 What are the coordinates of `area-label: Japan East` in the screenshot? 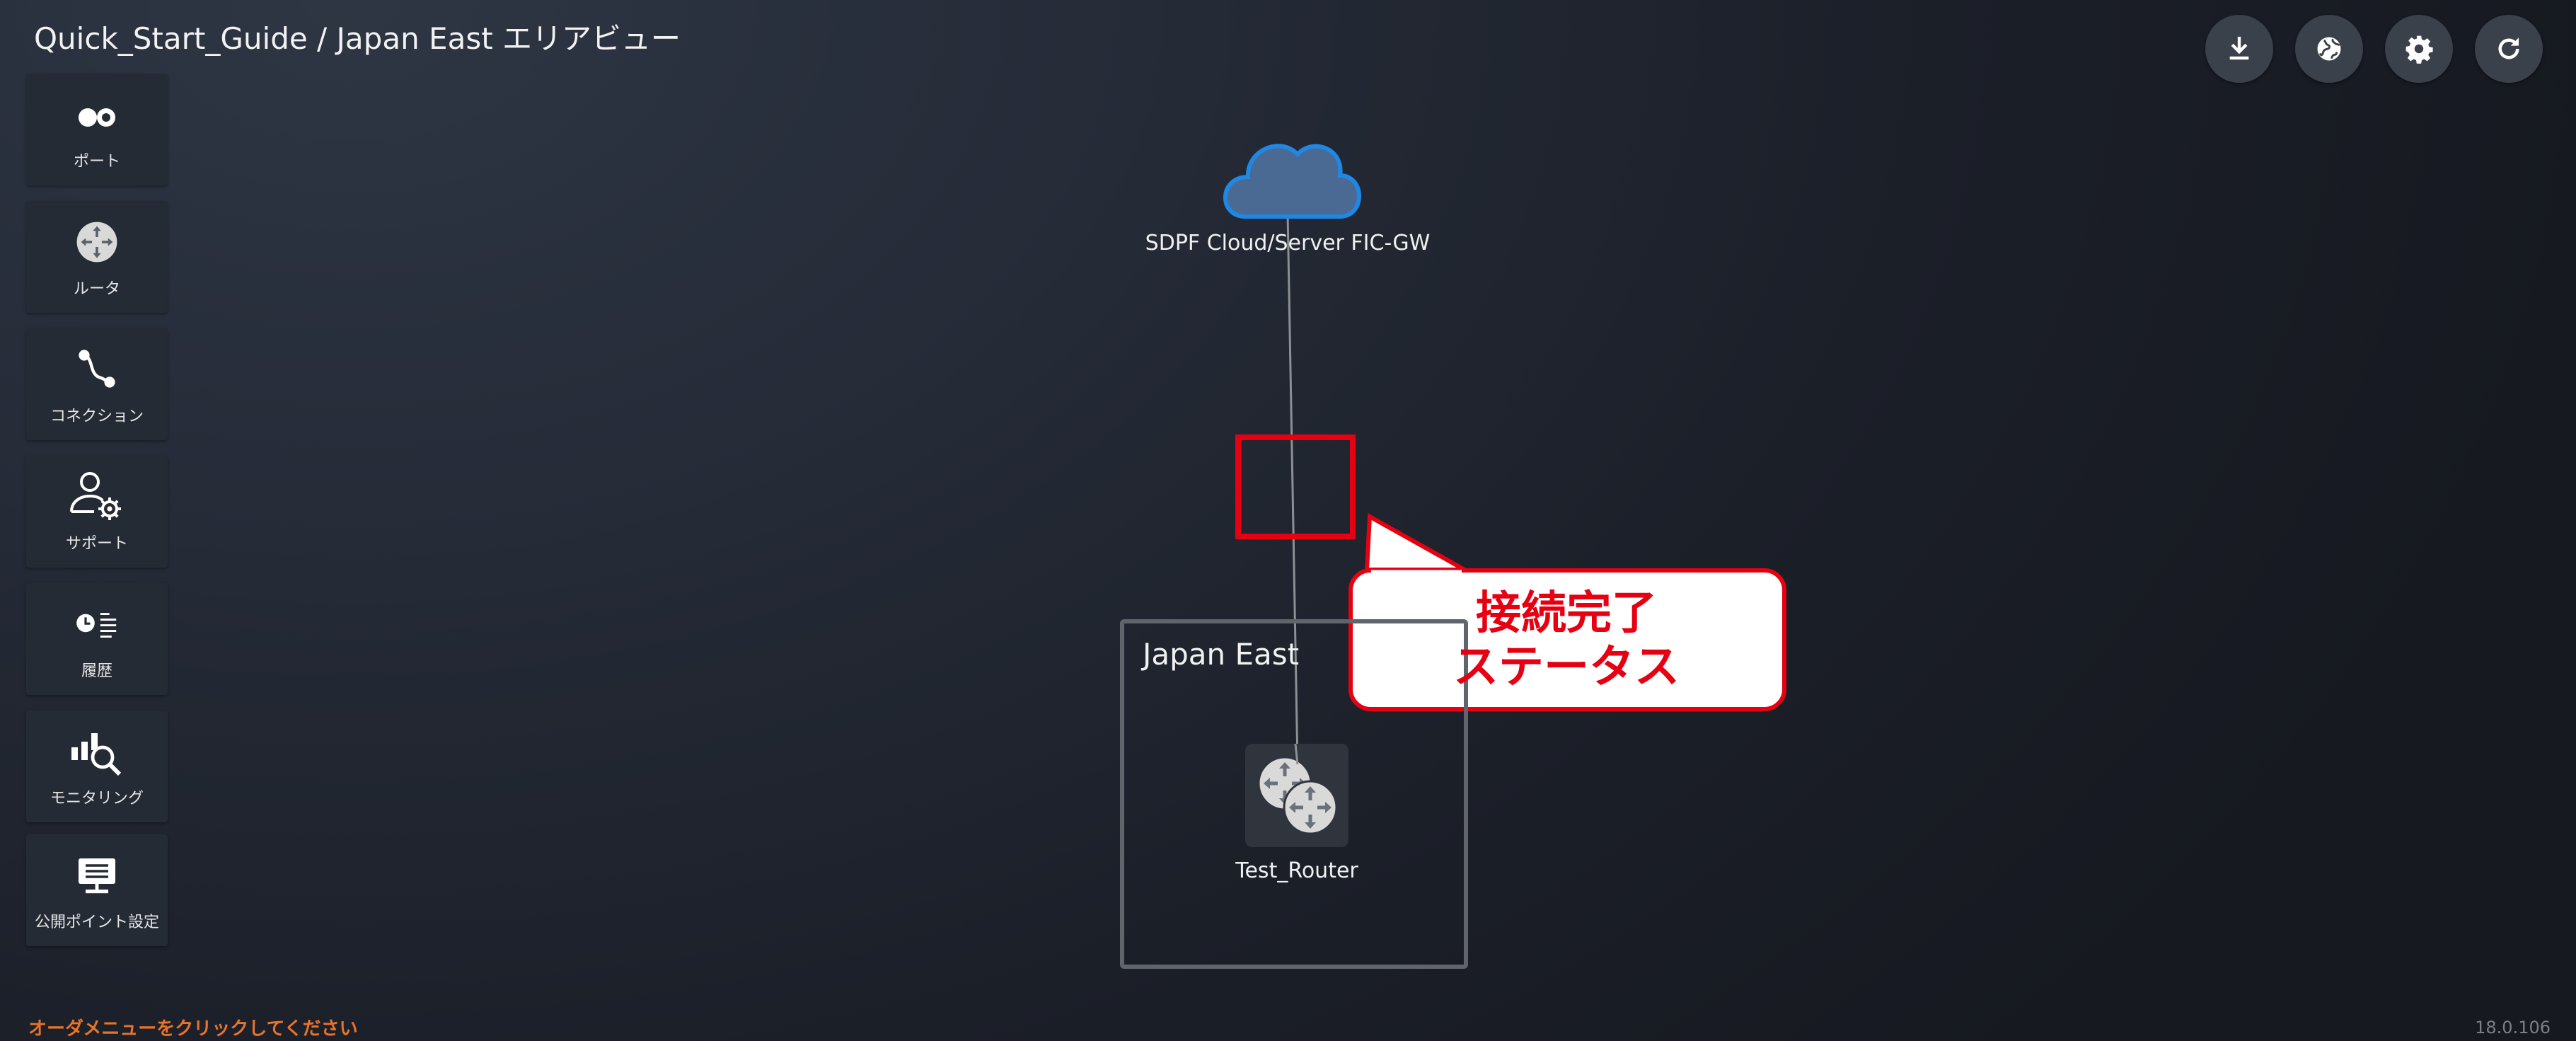 It's located at (1221, 654).